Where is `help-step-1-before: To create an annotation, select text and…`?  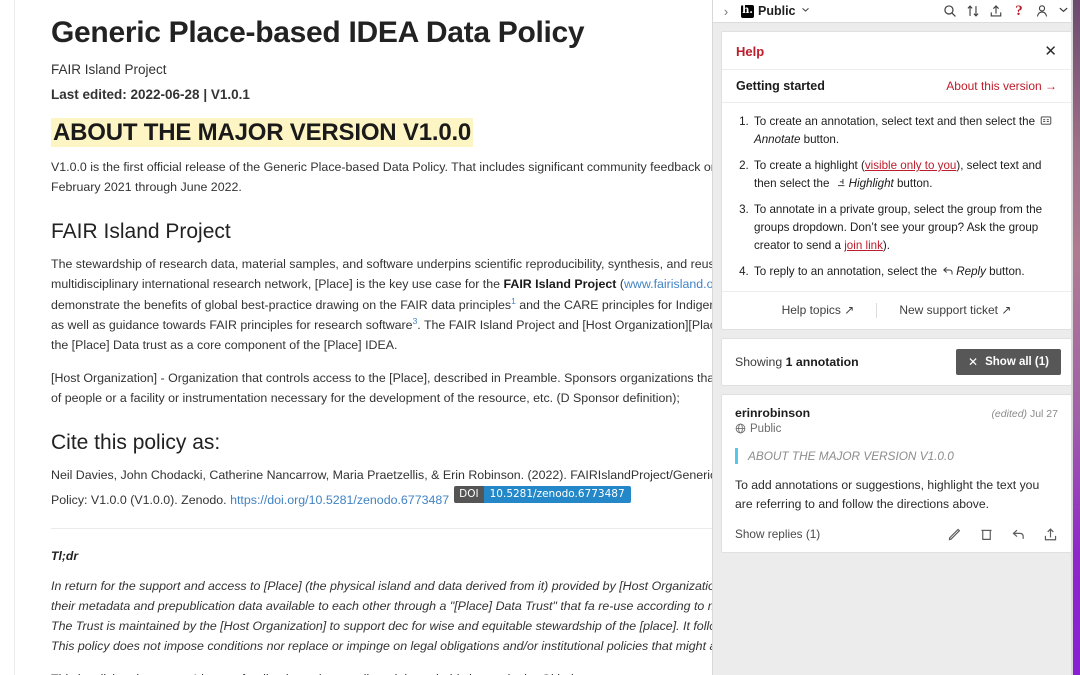
help-step-1-before: To create an annotation, select text and… is located at coordinates (896, 121).